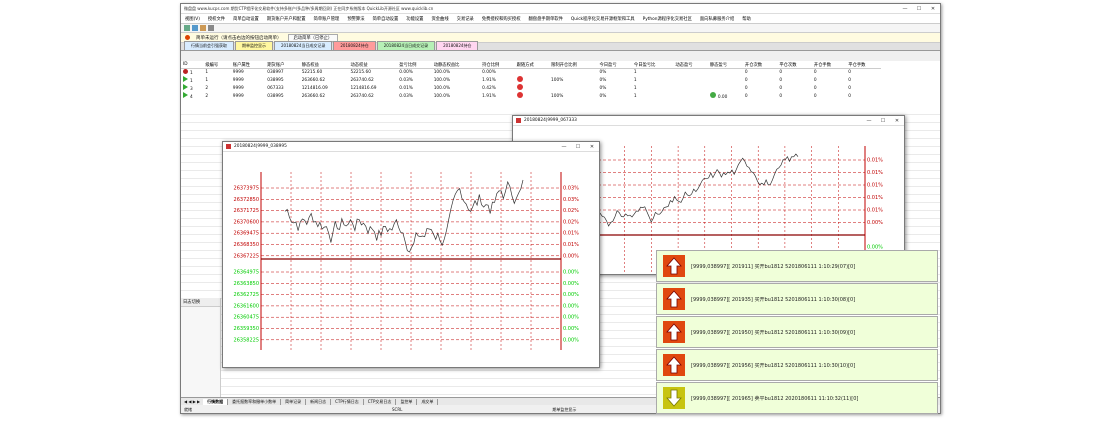 The image size is (1102, 421). Describe the element at coordinates (195, 28) in the screenshot. I see `open-icon` at that location.